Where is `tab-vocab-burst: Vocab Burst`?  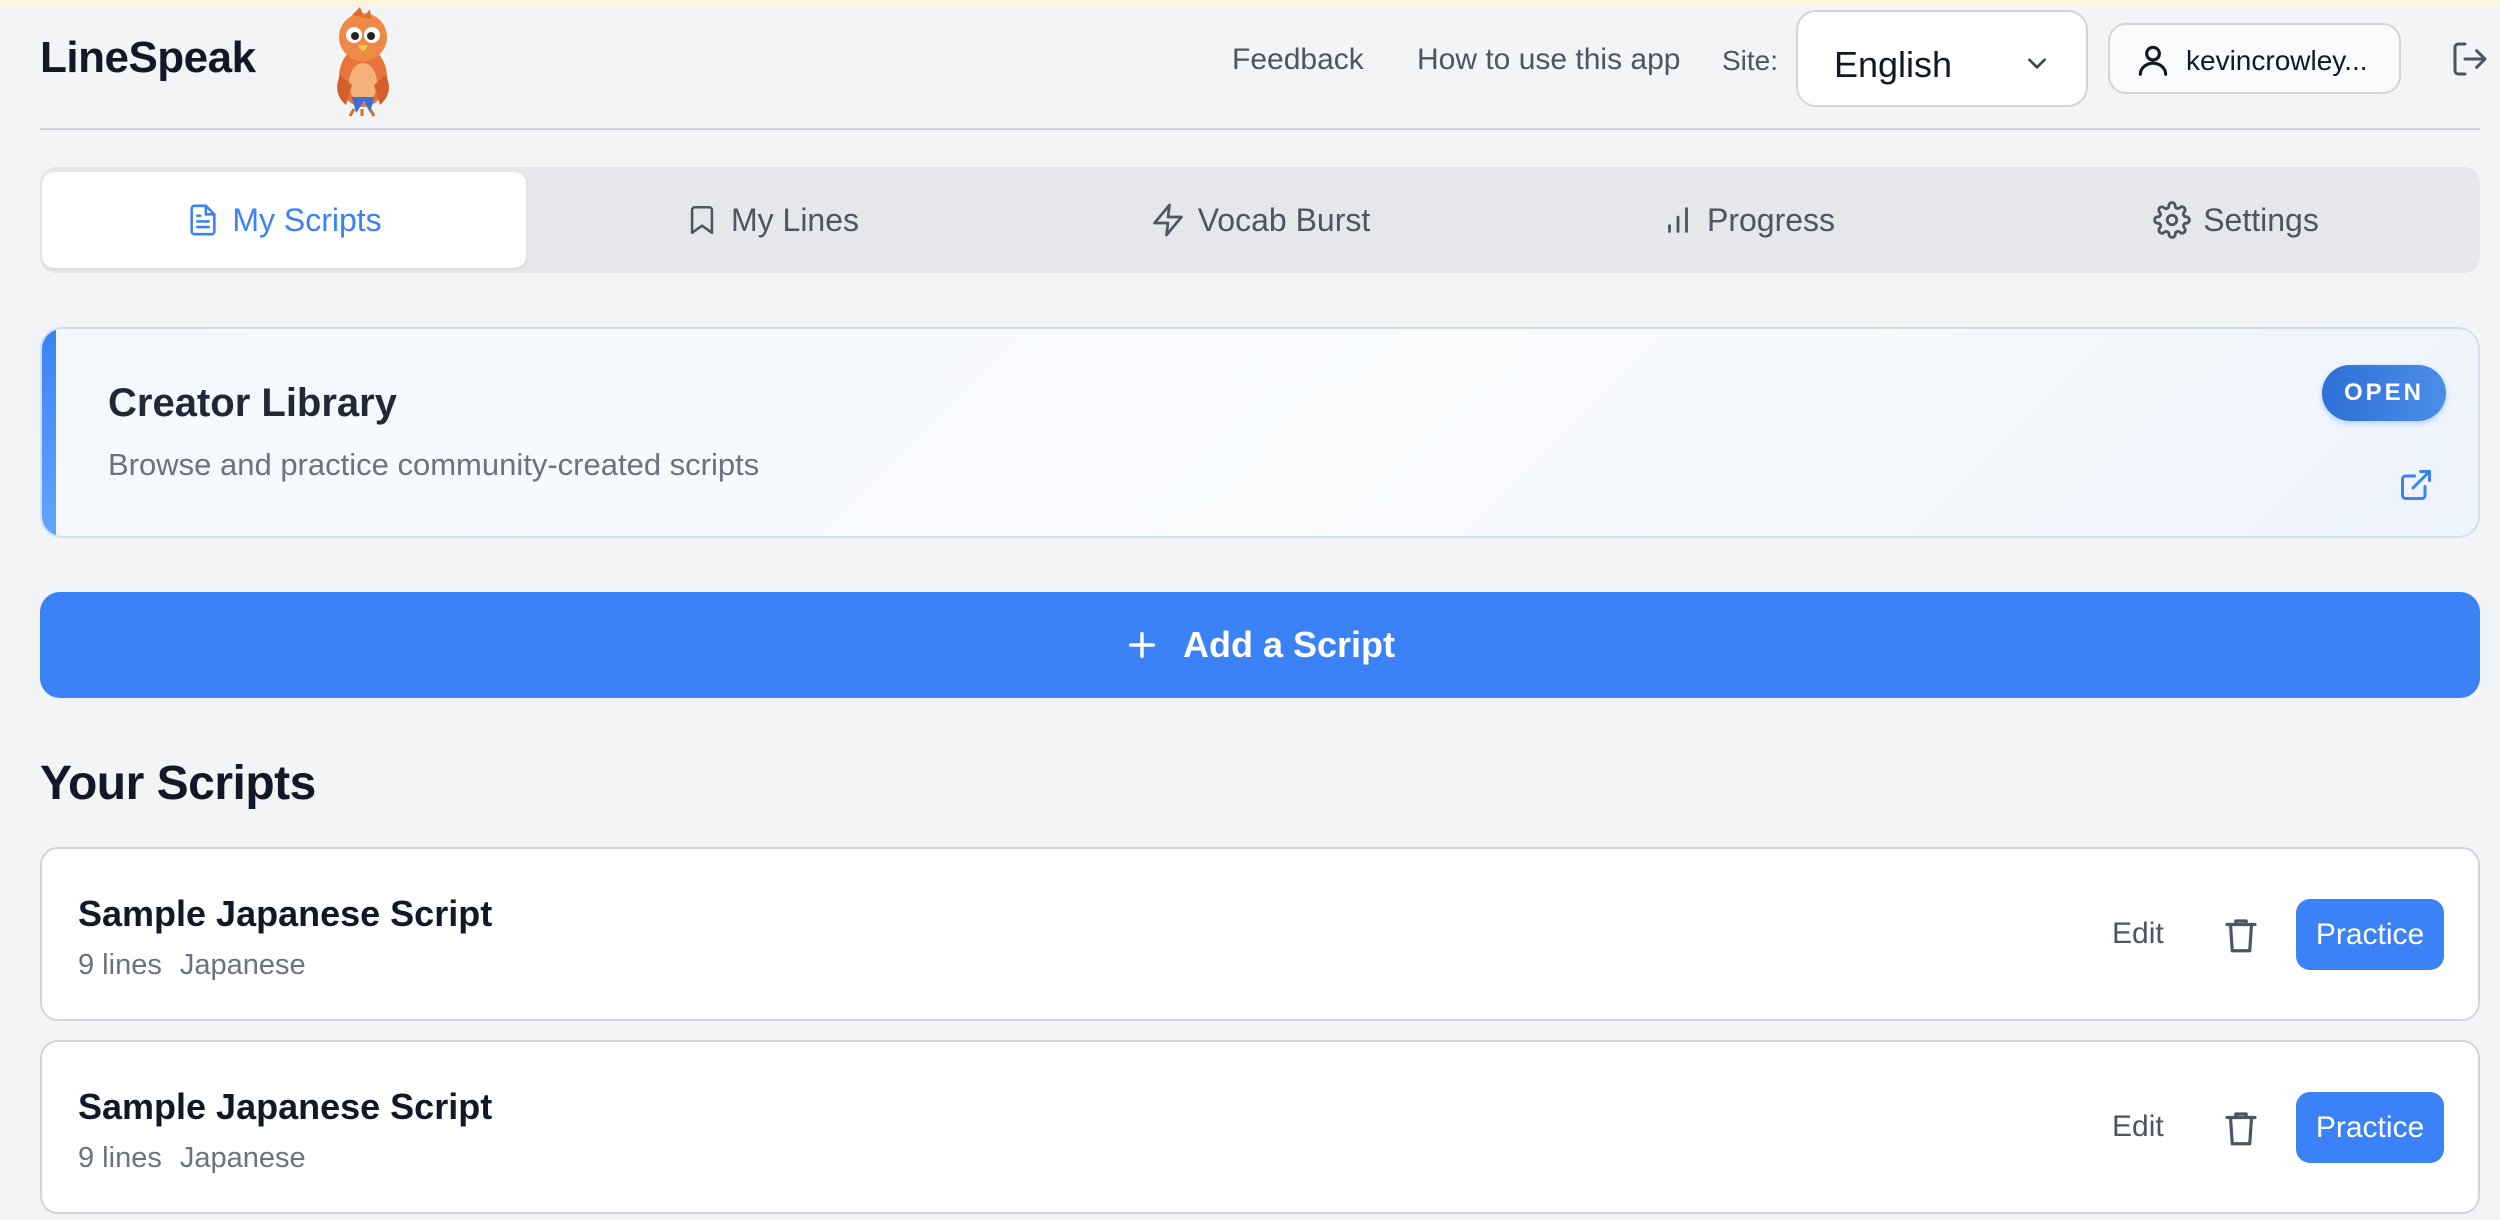 tab-vocab-burst: Vocab Burst is located at coordinates (1260, 220).